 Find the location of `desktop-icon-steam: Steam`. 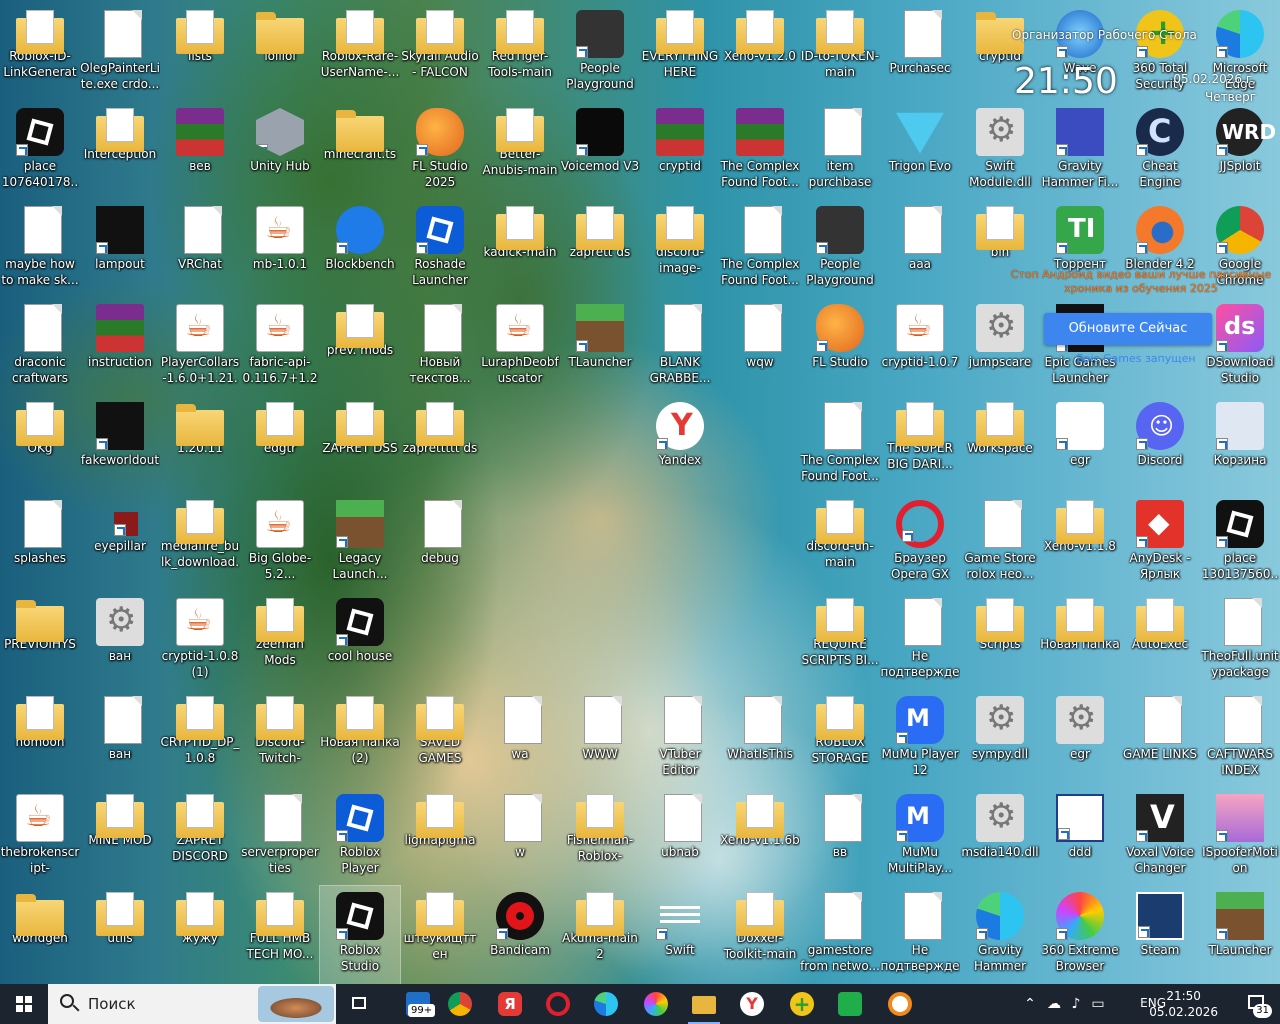

desktop-icon-steam: Steam is located at coordinates (1160, 935).